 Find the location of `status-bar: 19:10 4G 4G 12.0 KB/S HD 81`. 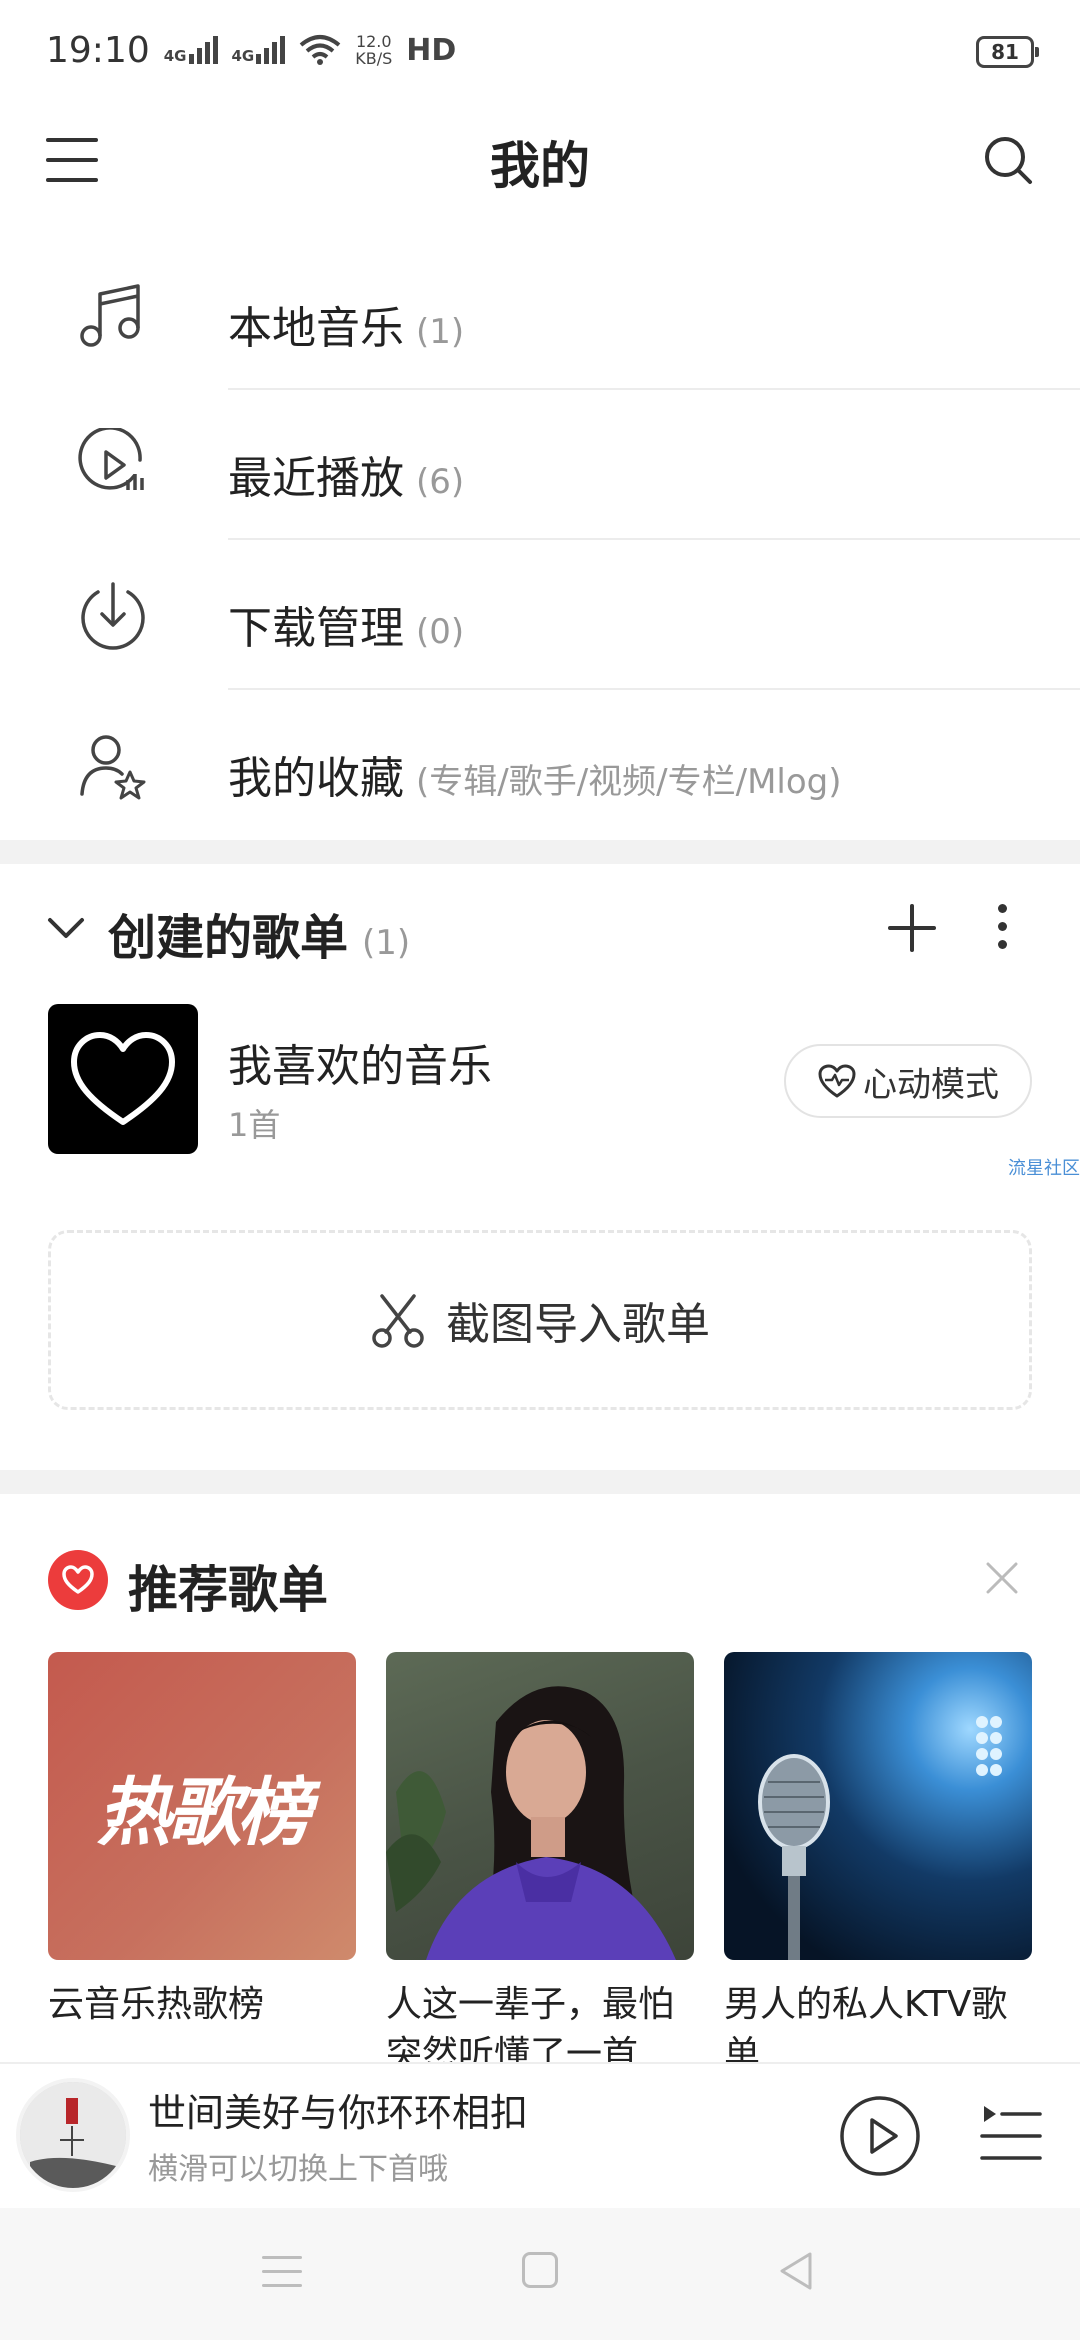

status-bar: 19:10 4G 4G 12.0 KB/S HD 81 is located at coordinates (540, 50).